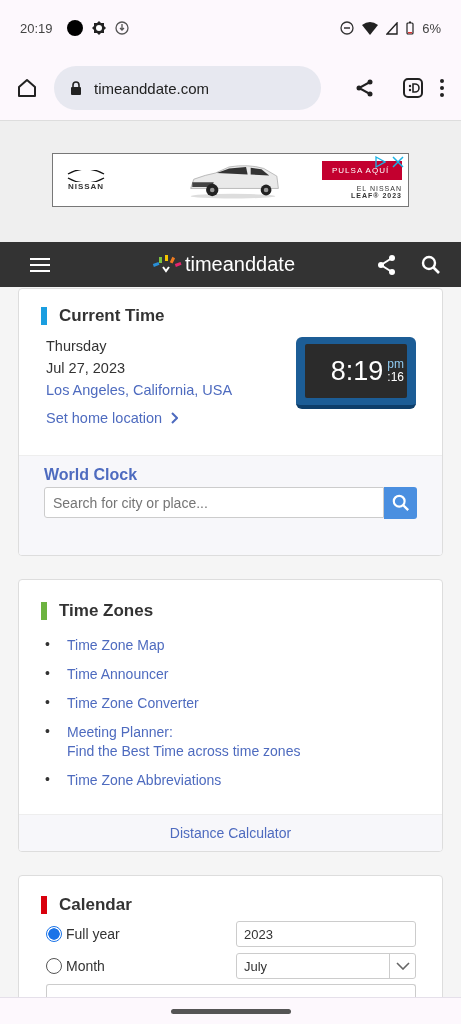  I want to click on do-not-disturb-icon, so click(347, 28).